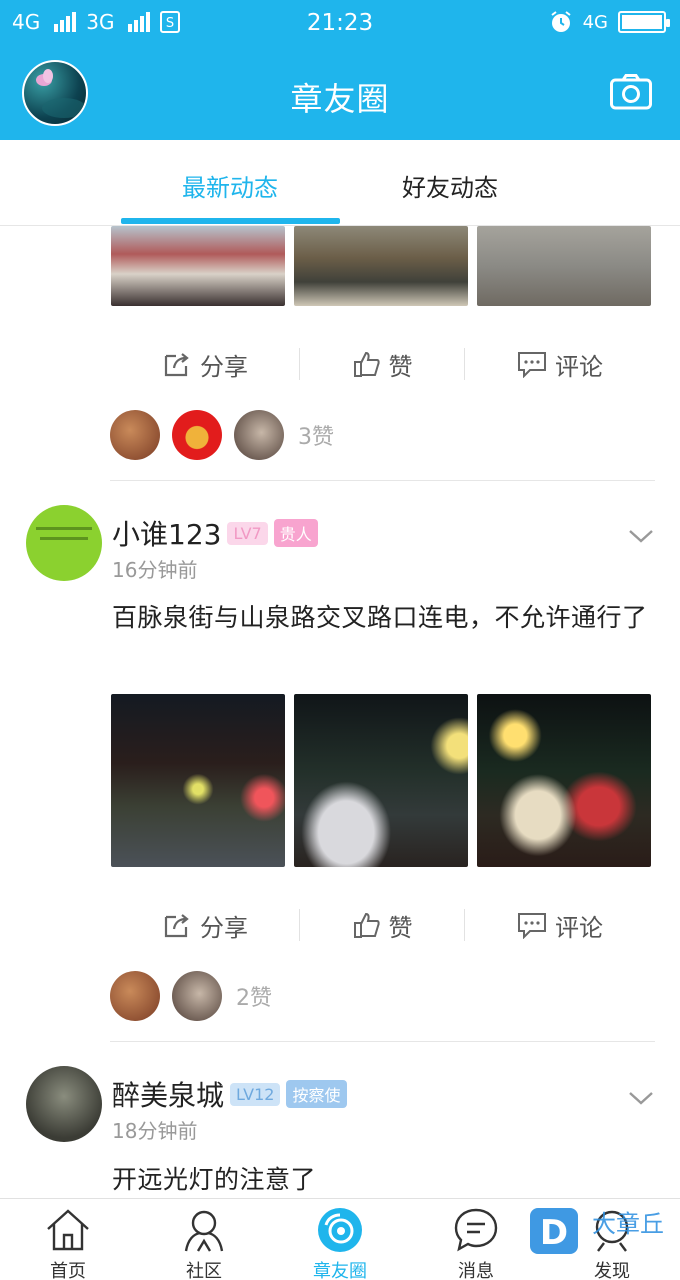  What do you see at coordinates (168, 1095) in the screenshot?
I see `username-text: 醉美泉城` at bounding box center [168, 1095].